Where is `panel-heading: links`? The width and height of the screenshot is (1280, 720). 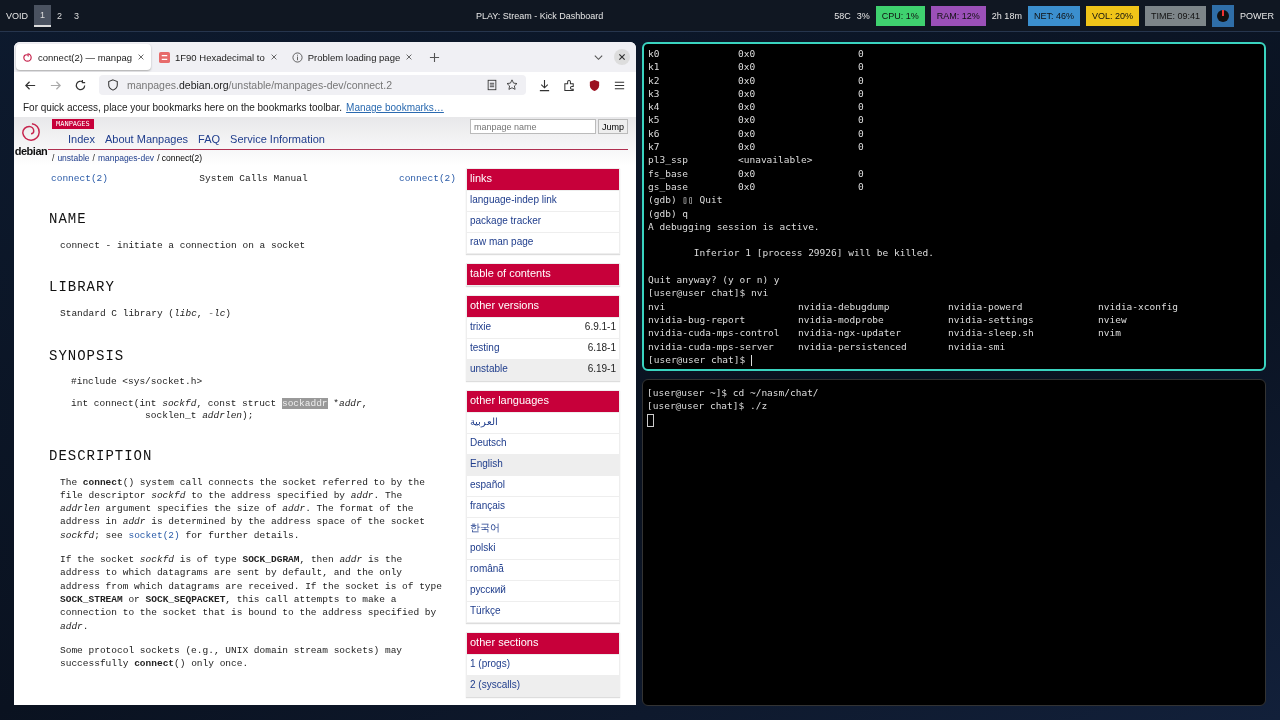 panel-heading: links is located at coordinates (543, 179).